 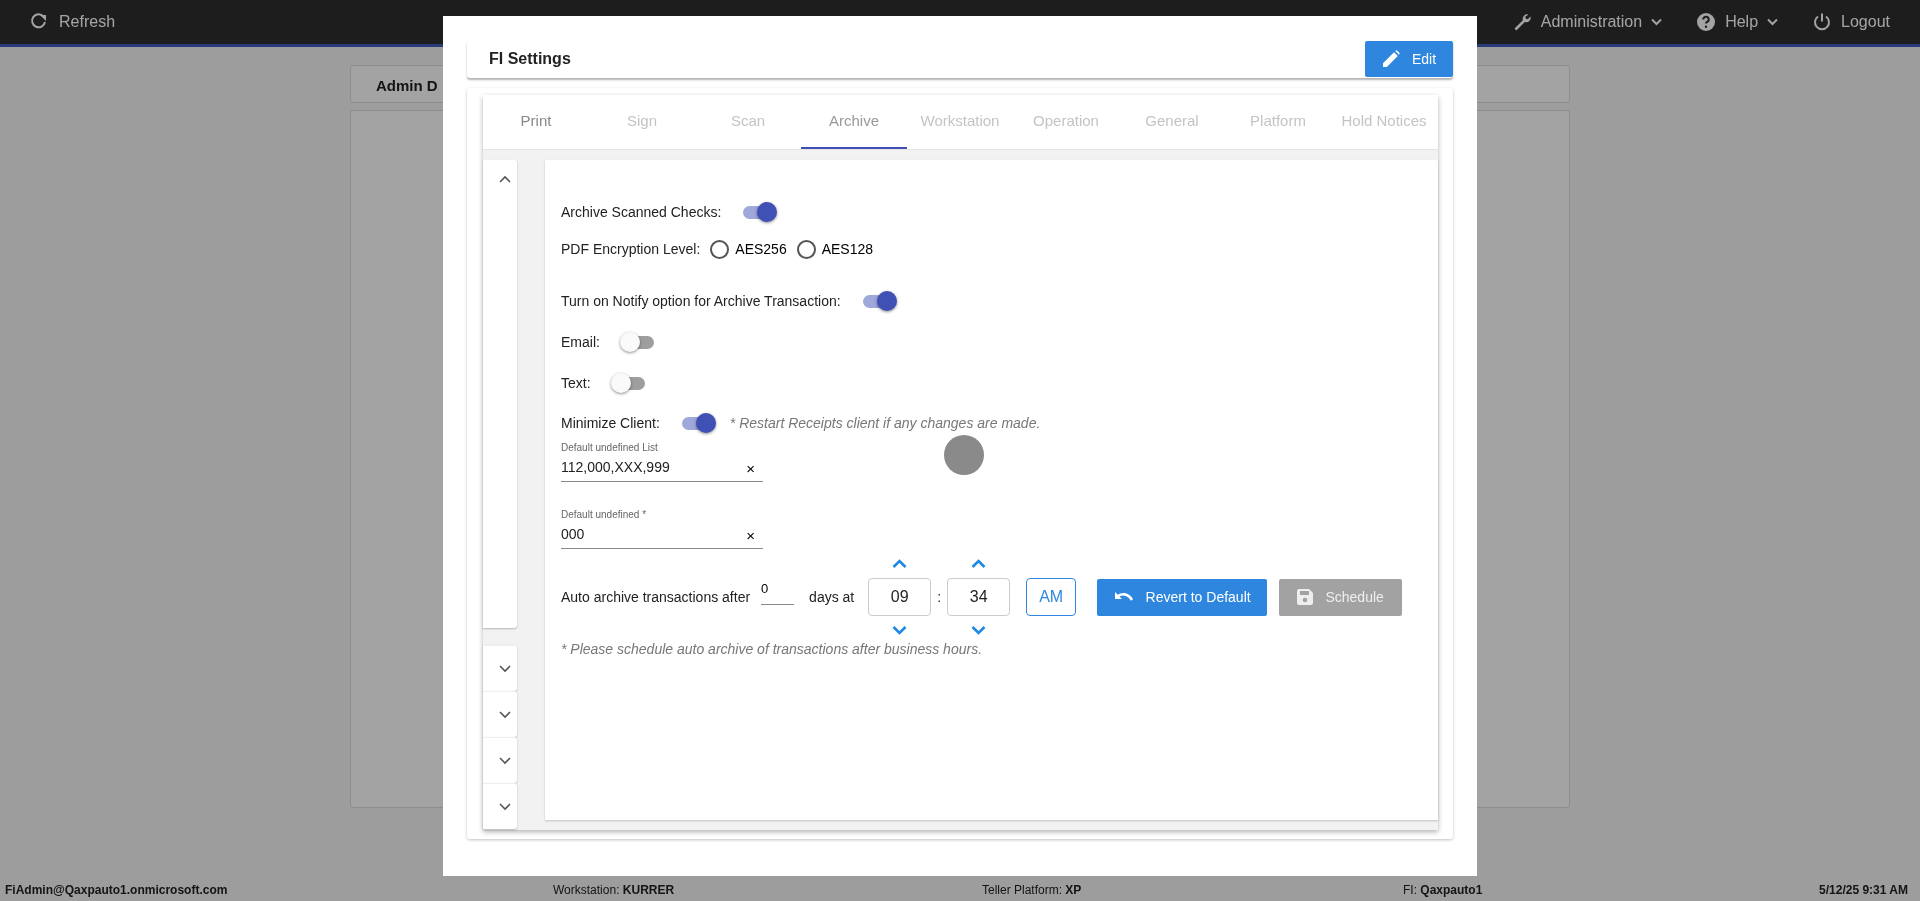 I want to click on field-label: Default undefined *, so click(x=604, y=515).